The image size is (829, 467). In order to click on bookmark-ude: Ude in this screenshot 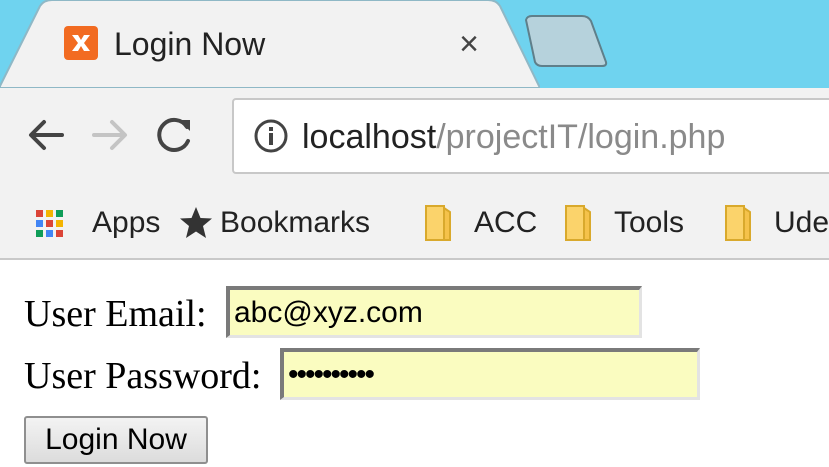, I will do `click(774, 223)`.